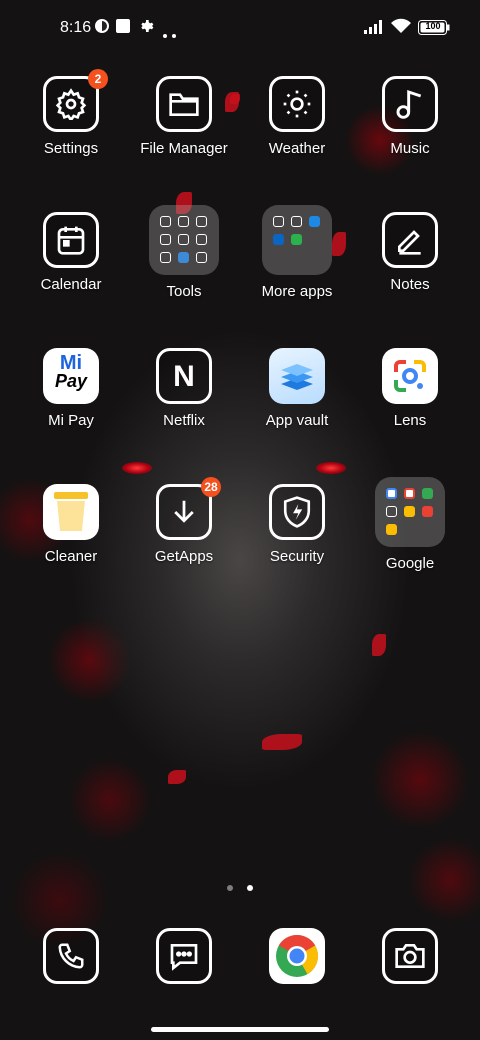 This screenshot has width=480, height=1040. Describe the element at coordinates (410, 148) in the screenshot. I see `app-label: Music` at that location.